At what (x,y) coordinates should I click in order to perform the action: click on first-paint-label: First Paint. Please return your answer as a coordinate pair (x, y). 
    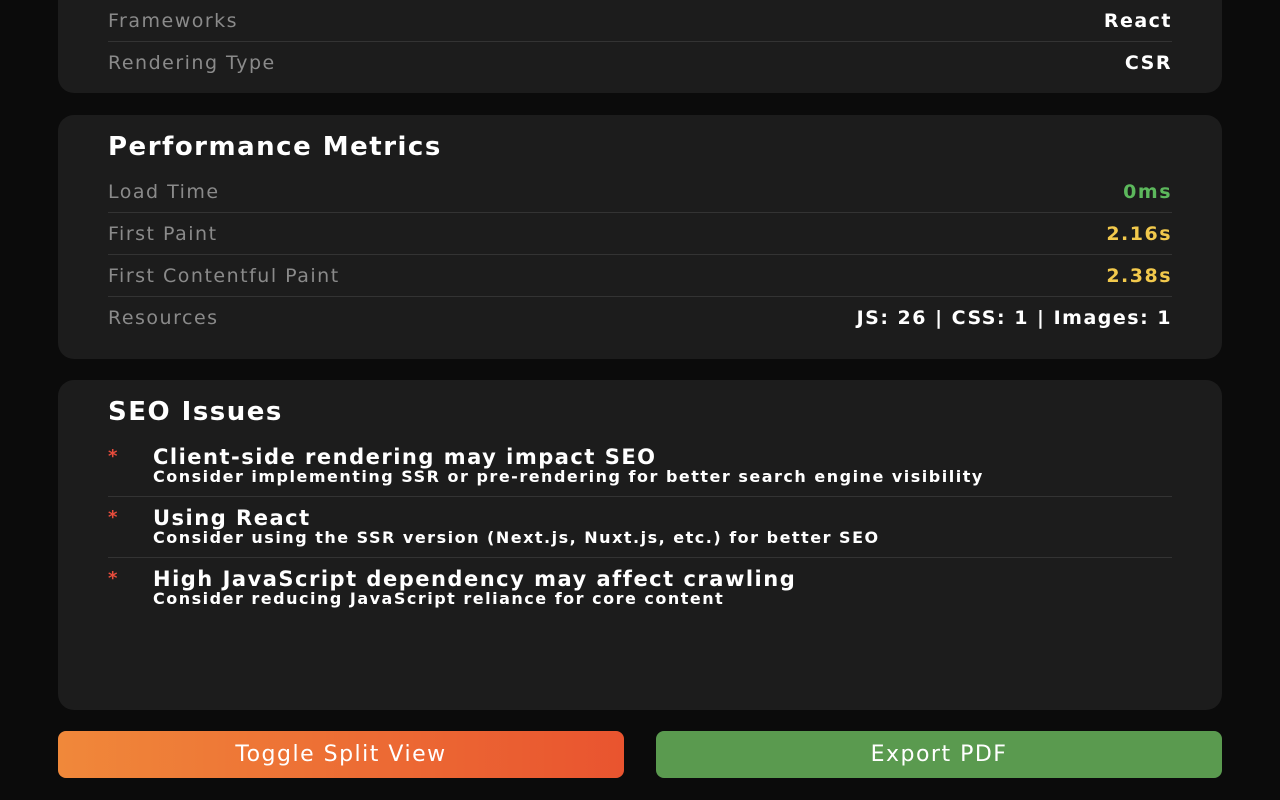
    Looking at the image, I should click on (163, 233).